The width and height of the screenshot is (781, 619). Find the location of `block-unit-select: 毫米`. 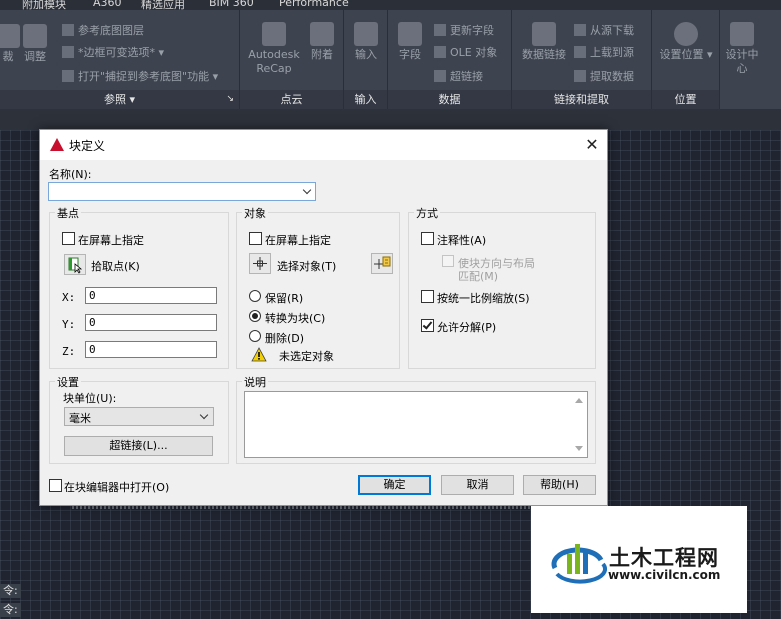

block-unit-select: 毫米 is located at coordinates (139, 416).